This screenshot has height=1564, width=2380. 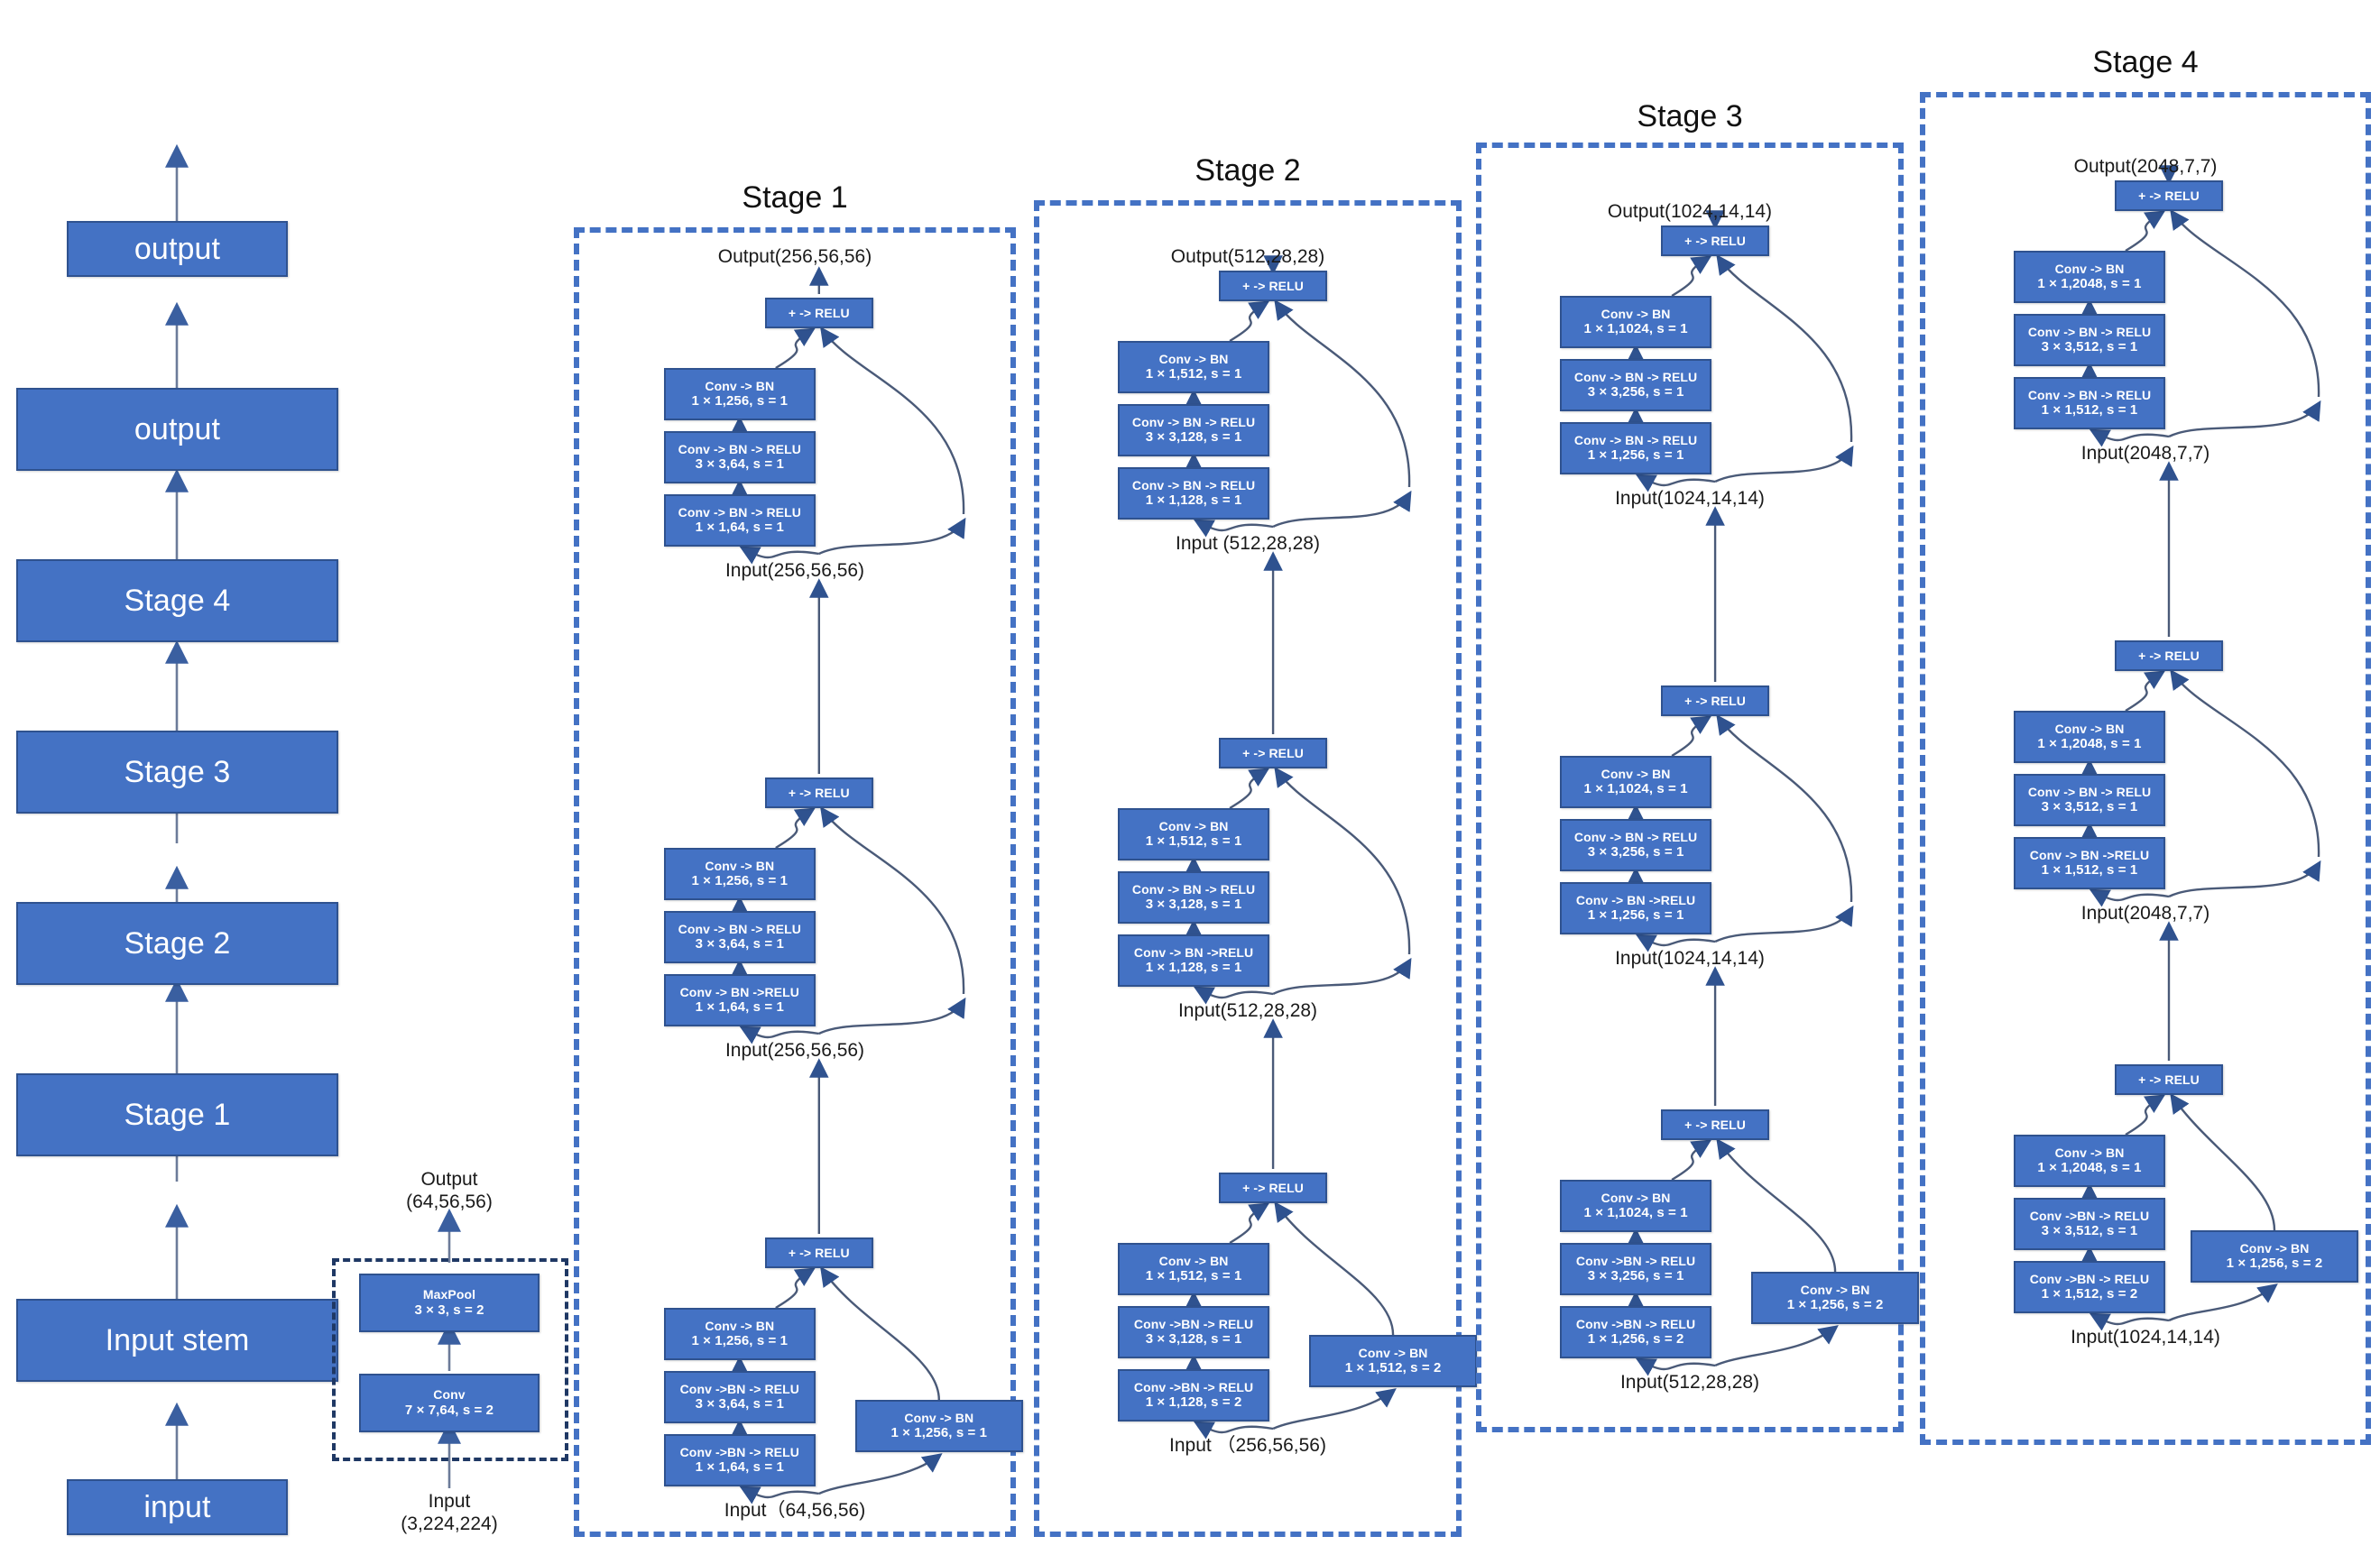 What do you see at coordinates (449, 1524) in the screenshot?
I see `input-note-line2: (3,224,224)` at bounding box center [449, 1524].